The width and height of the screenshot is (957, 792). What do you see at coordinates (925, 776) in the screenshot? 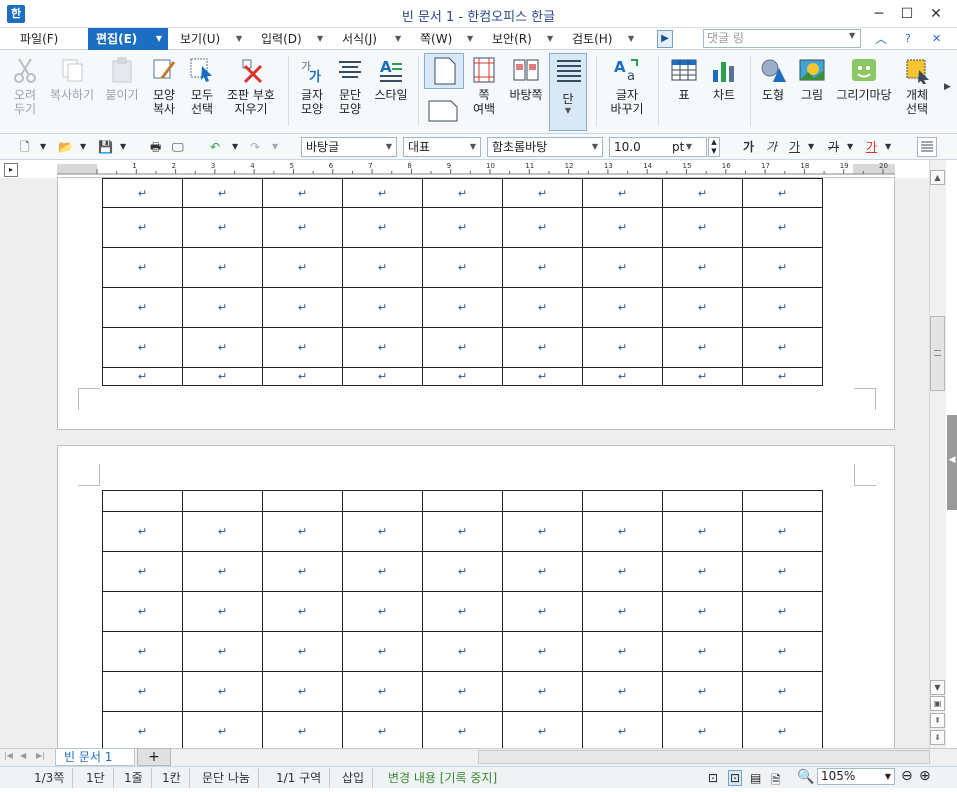
I see `zoom-in-icon: ⊕` at bounding box center [925, 776].